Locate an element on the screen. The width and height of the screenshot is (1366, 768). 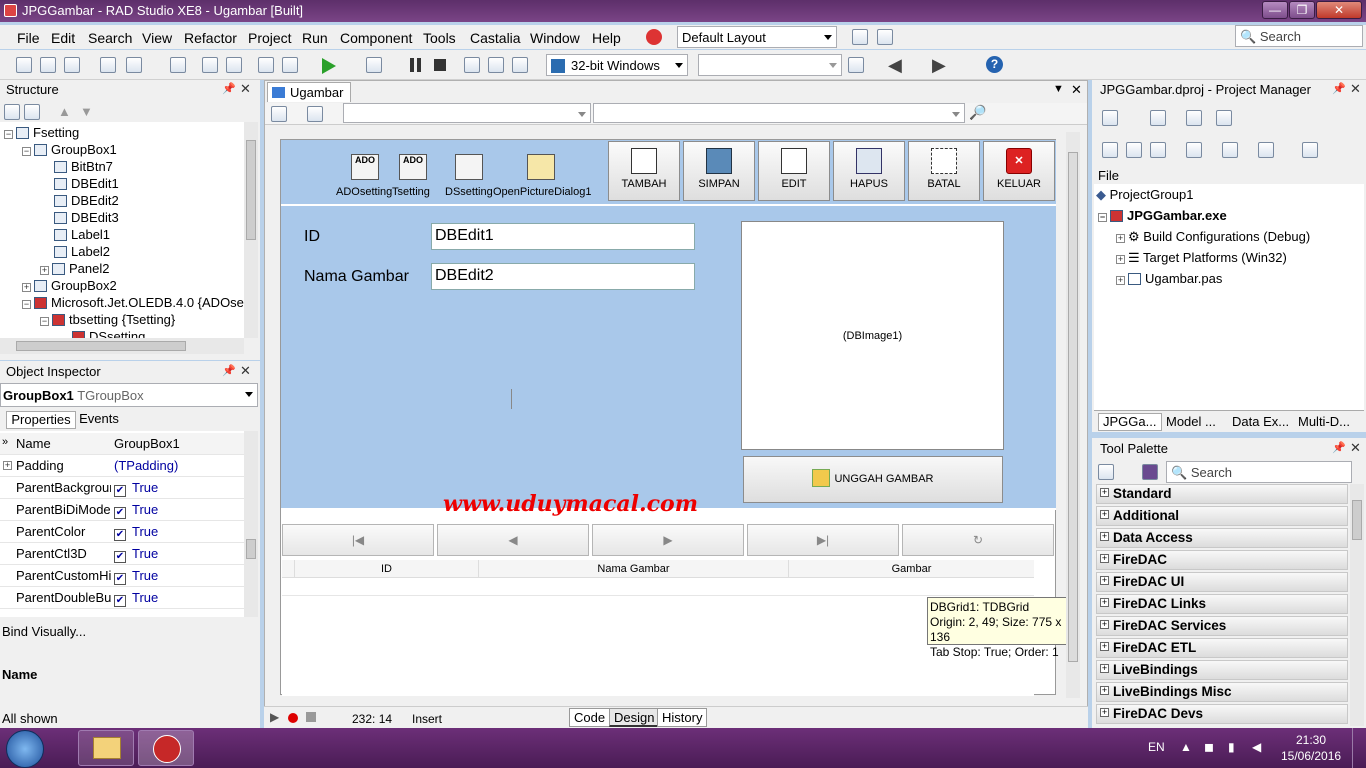
batal-button: BATAL is located at coordinates (944, 171).